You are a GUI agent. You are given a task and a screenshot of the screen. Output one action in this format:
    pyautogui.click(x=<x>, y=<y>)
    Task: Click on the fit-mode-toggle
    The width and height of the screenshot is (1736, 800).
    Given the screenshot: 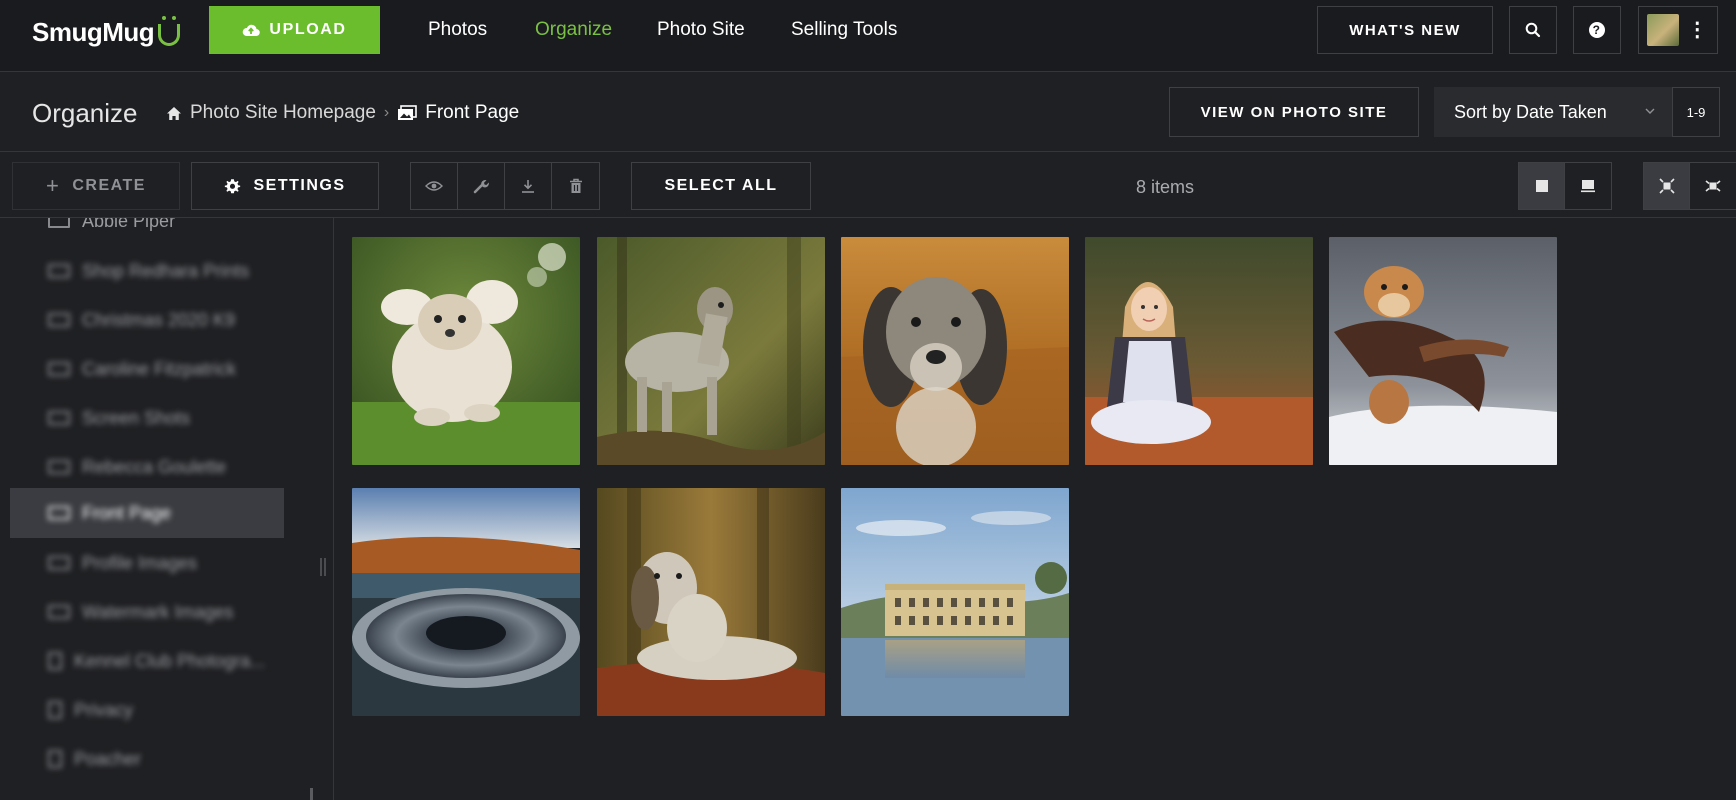 What is the action you would take?
    pyautogui.click(x=1689, y=186)
    